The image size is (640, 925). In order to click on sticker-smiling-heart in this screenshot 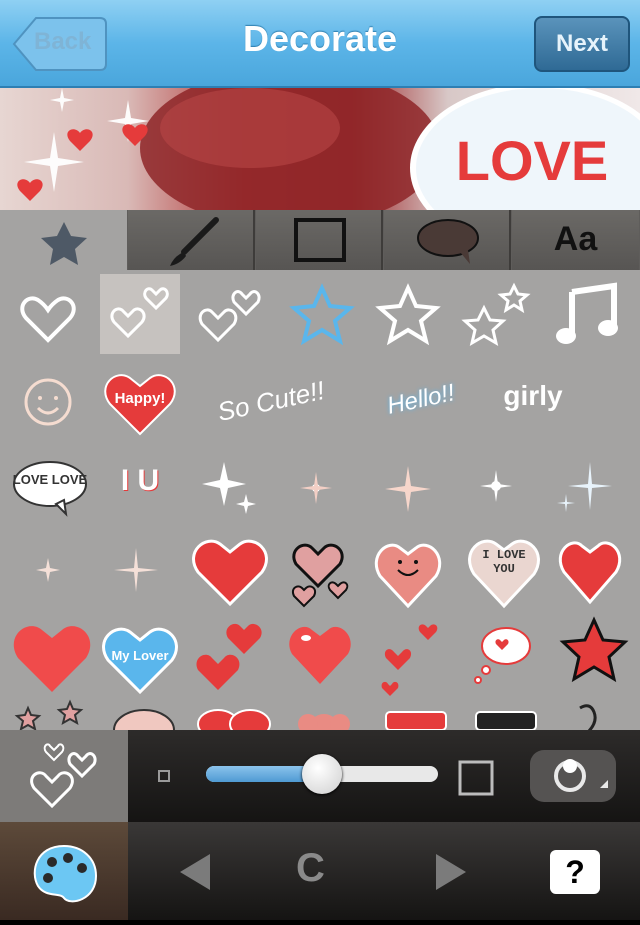, I will do `click(408, 570)`.